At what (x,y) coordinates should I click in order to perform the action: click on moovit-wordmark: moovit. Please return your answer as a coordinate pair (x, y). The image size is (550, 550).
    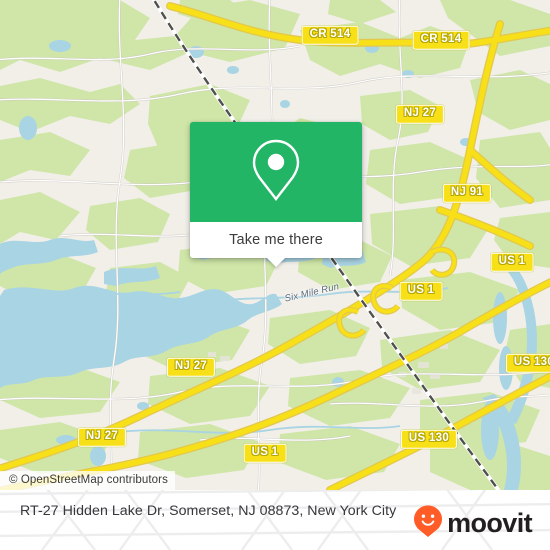
    Looking at the image, I should click on (490, 523).